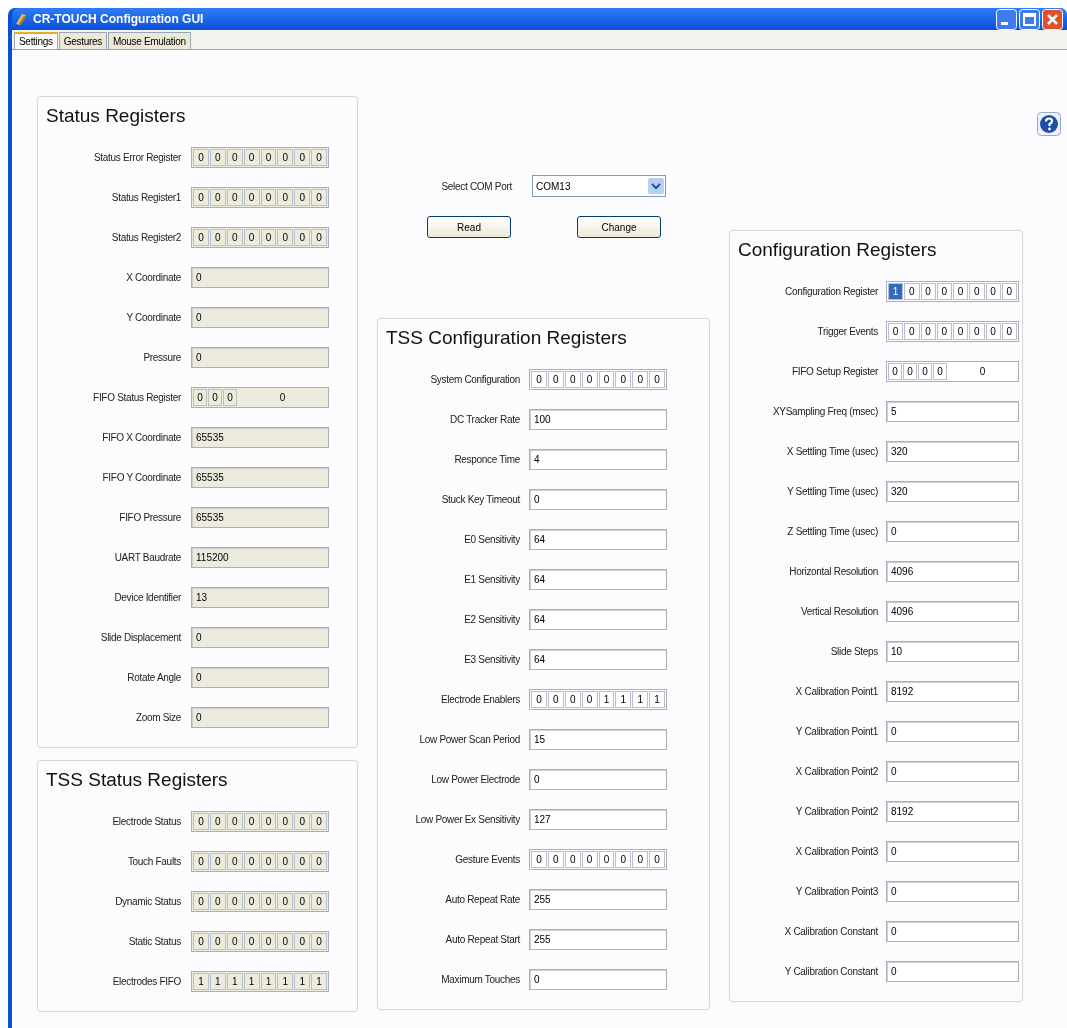 This screenshot has height=1028, width=1067. What do you see at coordinates (1049, 124) in the screenshot?
I see `help-icon` at bounding box center [1049, 124].